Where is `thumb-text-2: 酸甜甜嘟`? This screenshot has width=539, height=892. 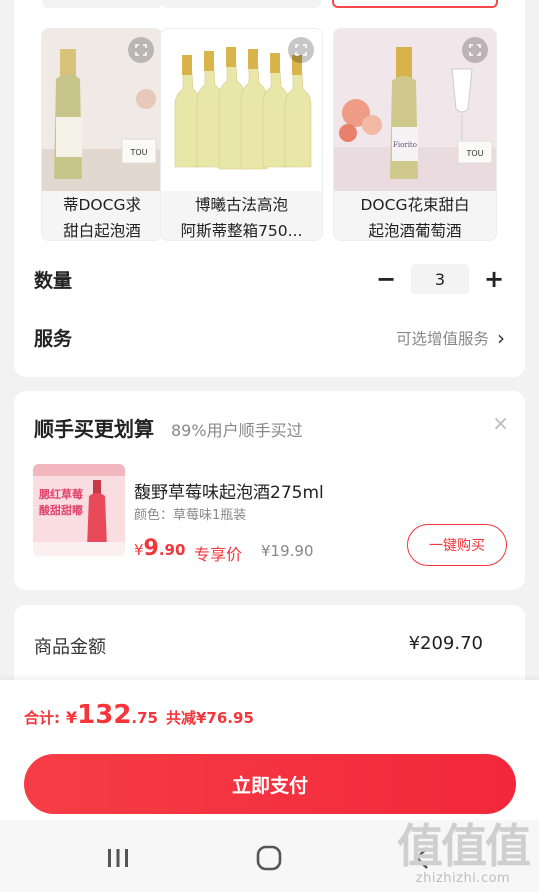 thumb-text-2: 酸甜甜嘟 is located at coordinates (61, 510).